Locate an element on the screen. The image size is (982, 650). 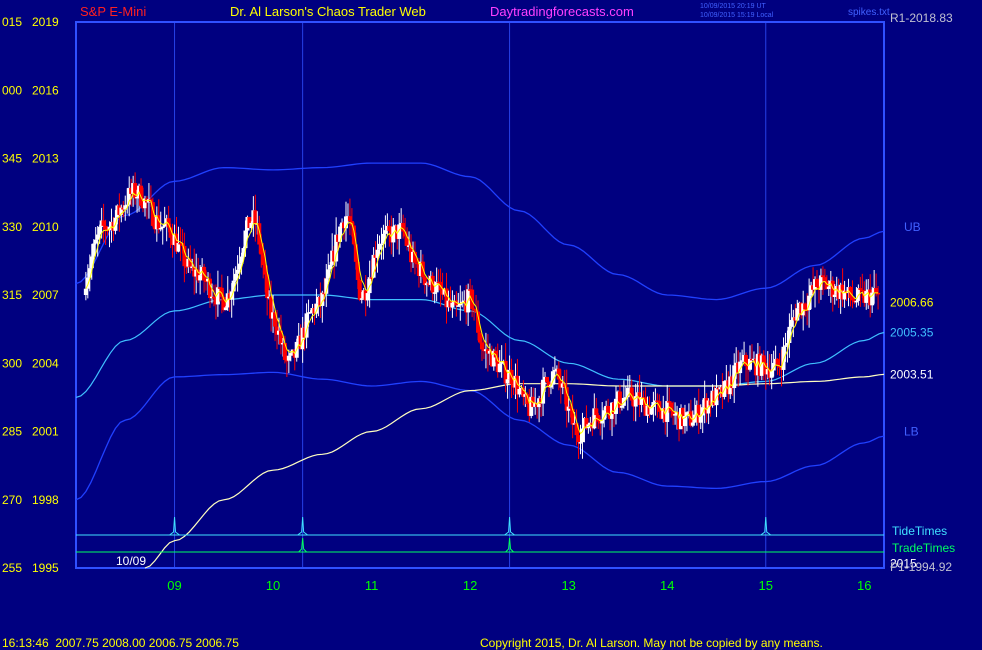
x-tick-15: 15 is located at coordinates (766, 585).